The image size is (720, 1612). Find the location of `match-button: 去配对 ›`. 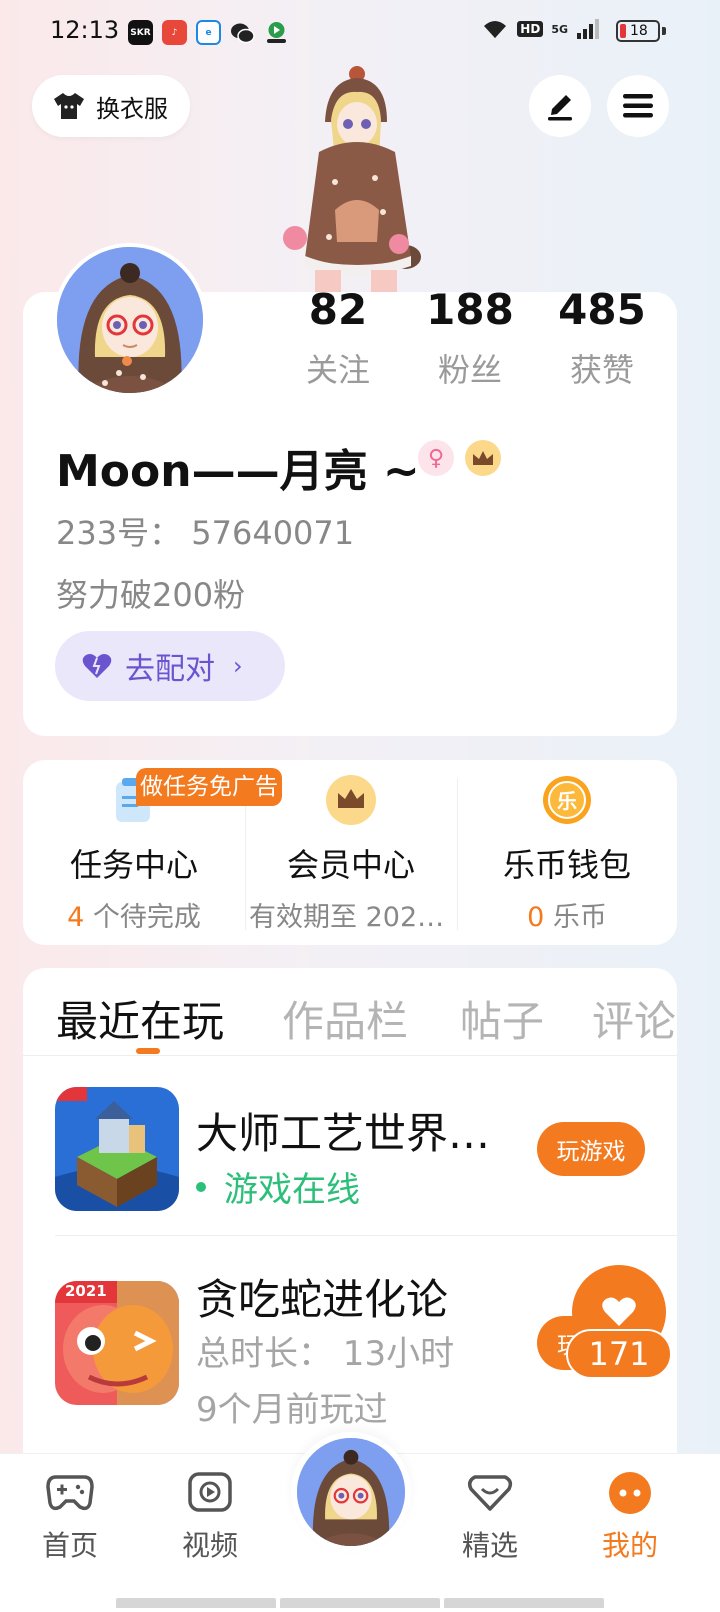

match-button: 去配对 › is located at coordinates (170, 666).